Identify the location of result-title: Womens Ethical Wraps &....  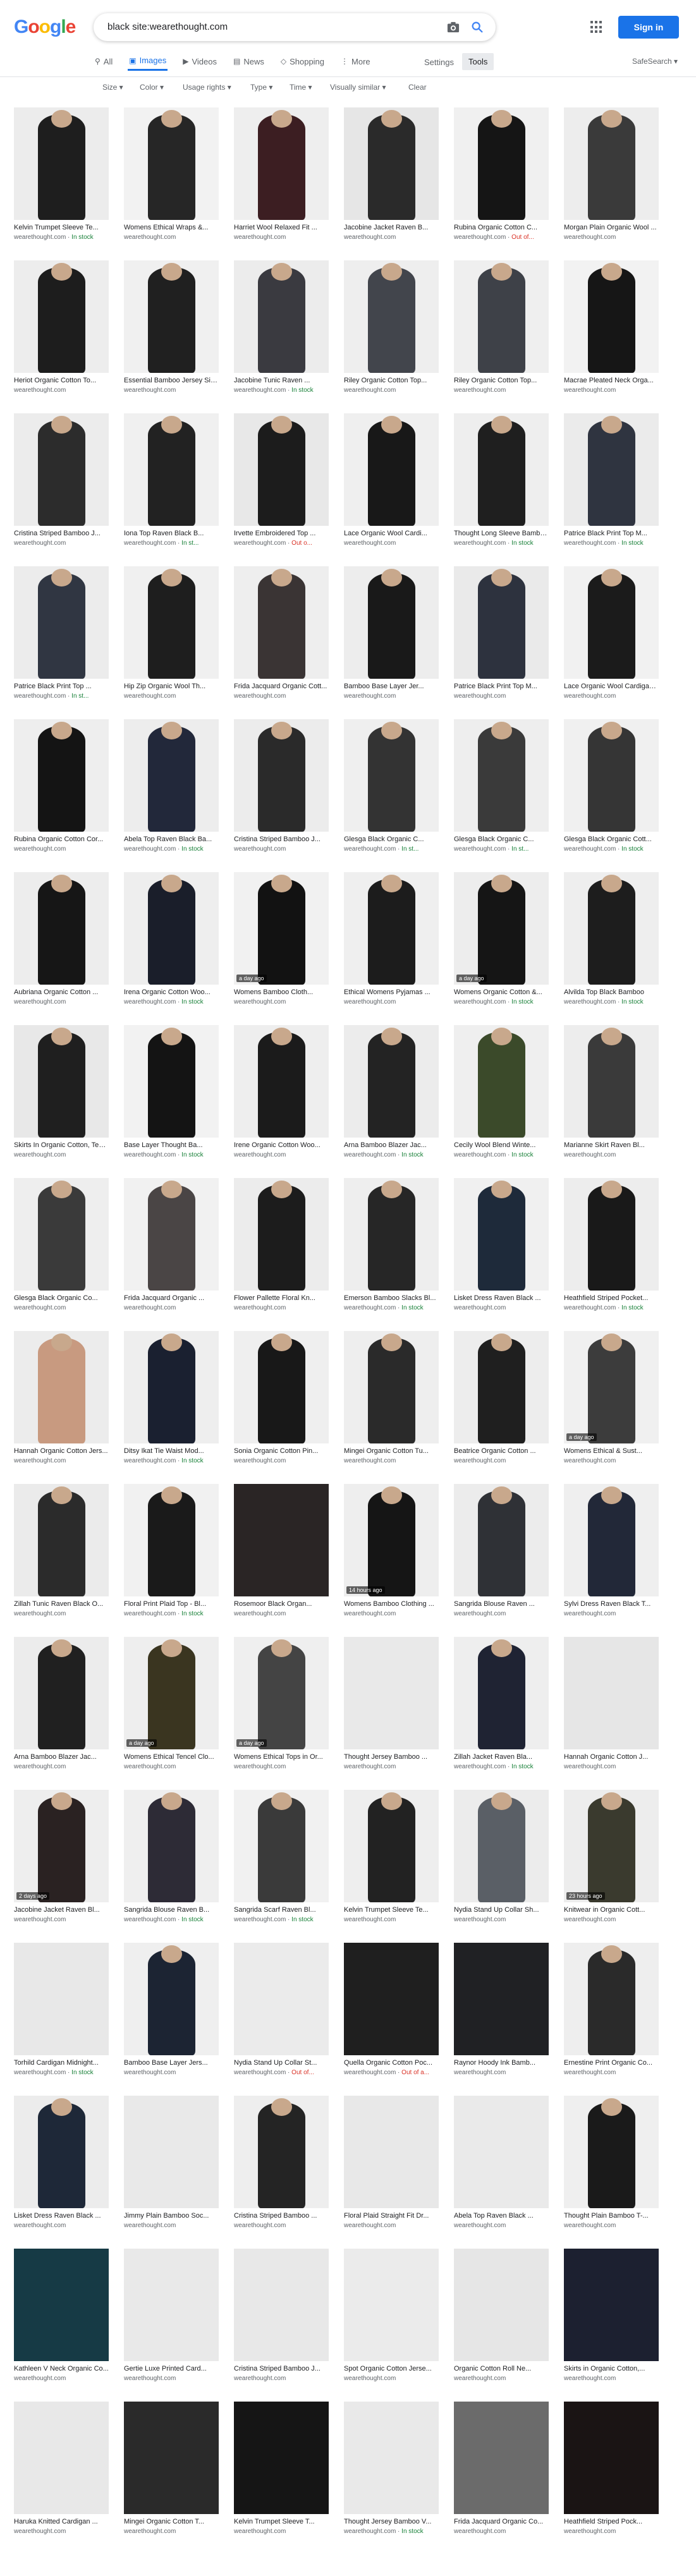
(171, 227).